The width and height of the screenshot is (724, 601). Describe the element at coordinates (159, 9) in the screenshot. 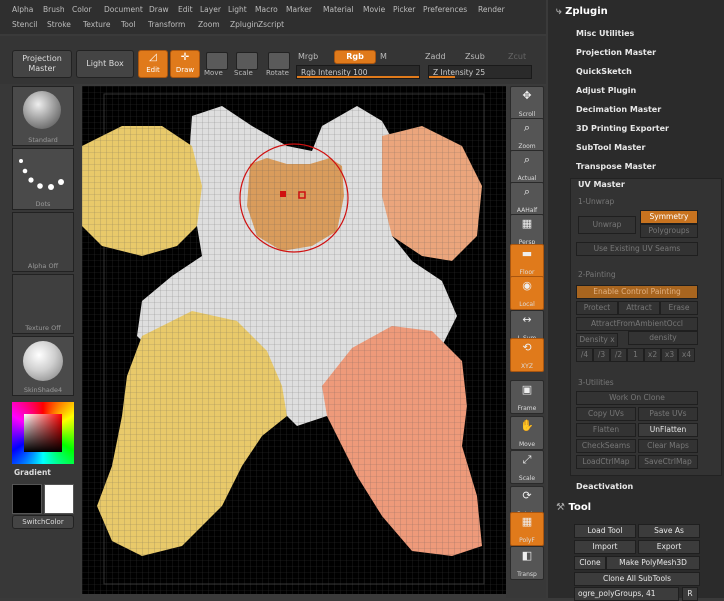

I see `menu-item-draw: Draw` at that location.